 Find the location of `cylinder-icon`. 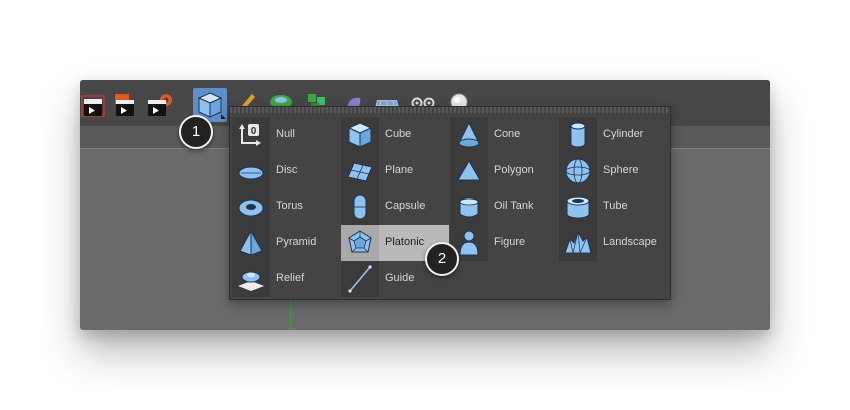

cylinder-icon is located at coordinates (578, 135).